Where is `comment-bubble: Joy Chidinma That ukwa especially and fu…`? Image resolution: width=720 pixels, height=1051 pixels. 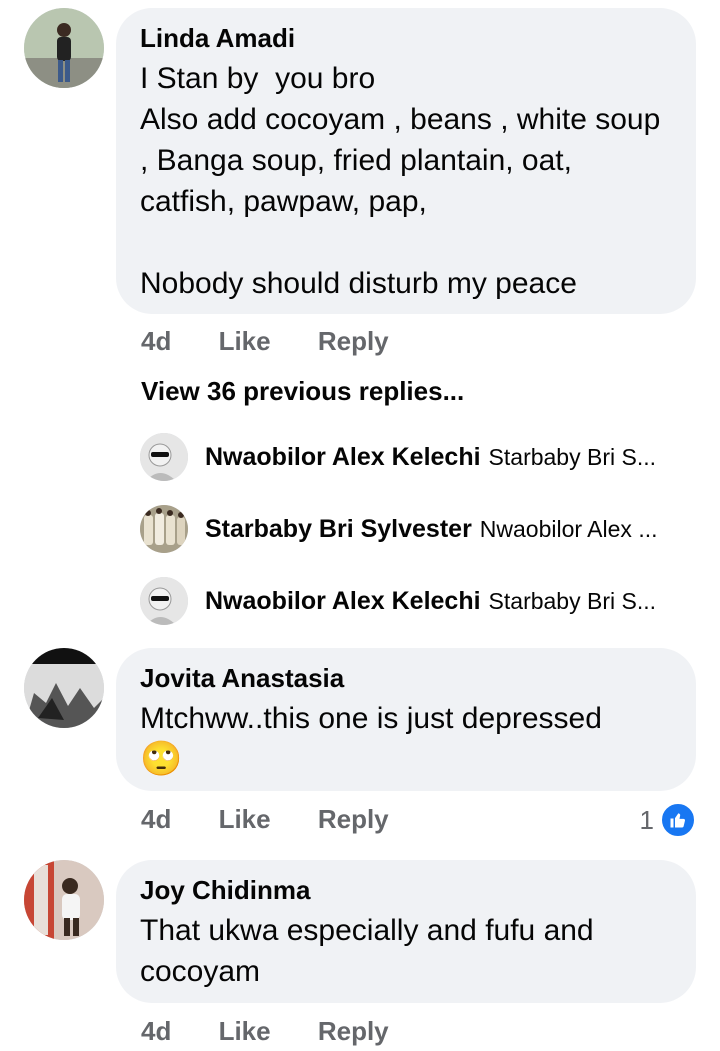
comment-bubble: Joy Chidinma That ukwa especially and fu… is located at coordinates (406, 931).